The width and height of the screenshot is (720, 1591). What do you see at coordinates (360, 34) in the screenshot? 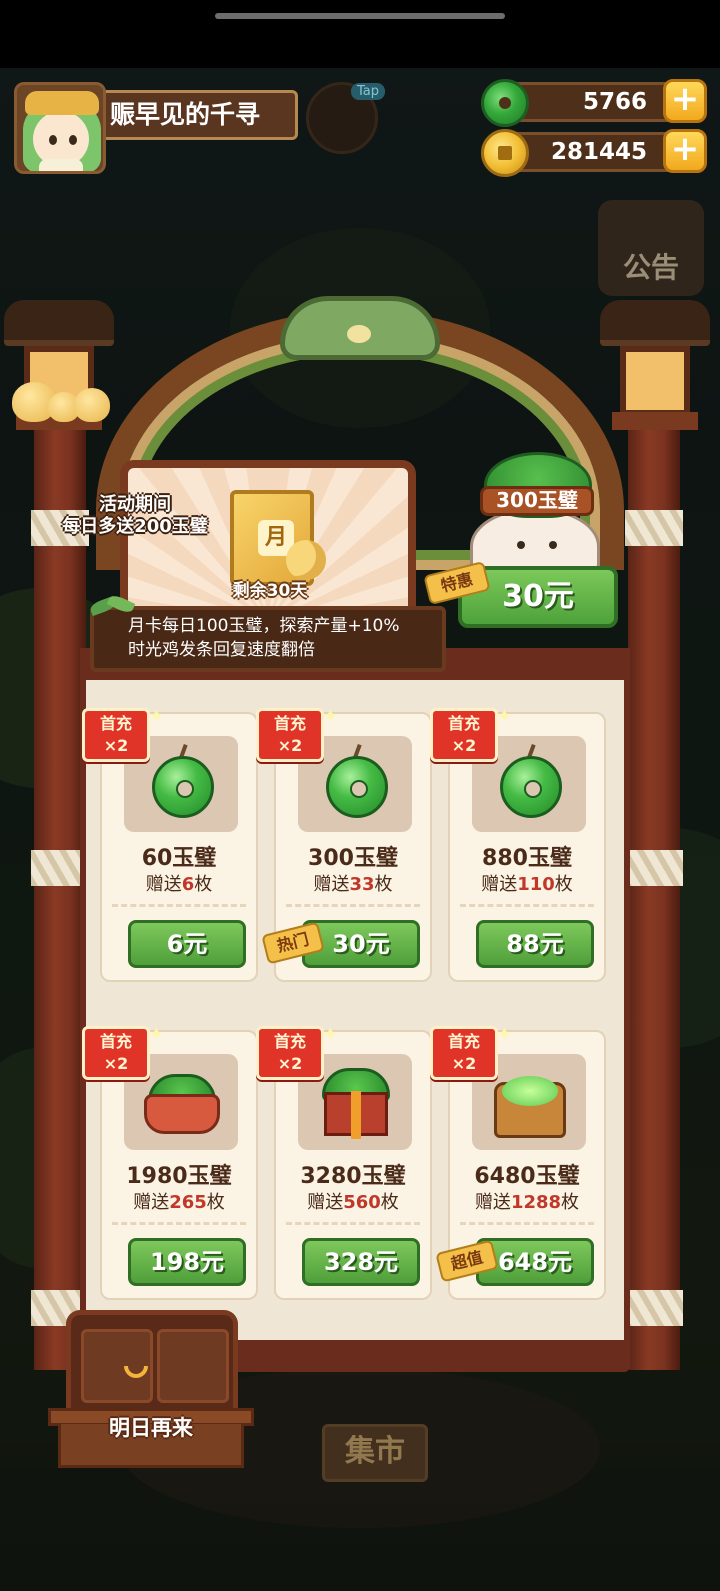
I see `status-bar` at bounding box center [360, 34].